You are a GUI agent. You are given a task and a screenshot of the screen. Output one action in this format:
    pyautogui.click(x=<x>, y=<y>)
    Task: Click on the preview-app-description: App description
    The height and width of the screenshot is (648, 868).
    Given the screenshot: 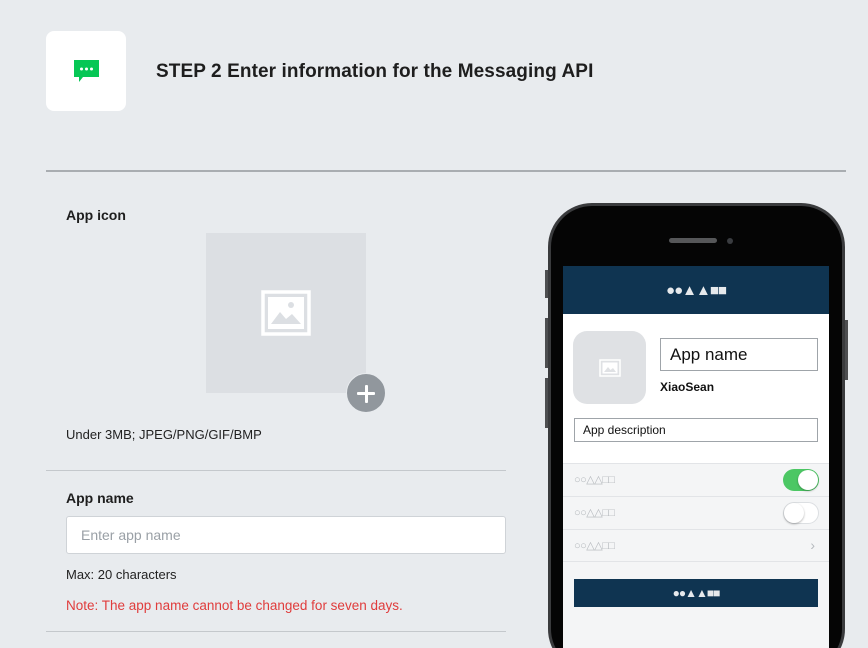 What is the action you would take?
    pyautogui.click(x=696, y=430)
    